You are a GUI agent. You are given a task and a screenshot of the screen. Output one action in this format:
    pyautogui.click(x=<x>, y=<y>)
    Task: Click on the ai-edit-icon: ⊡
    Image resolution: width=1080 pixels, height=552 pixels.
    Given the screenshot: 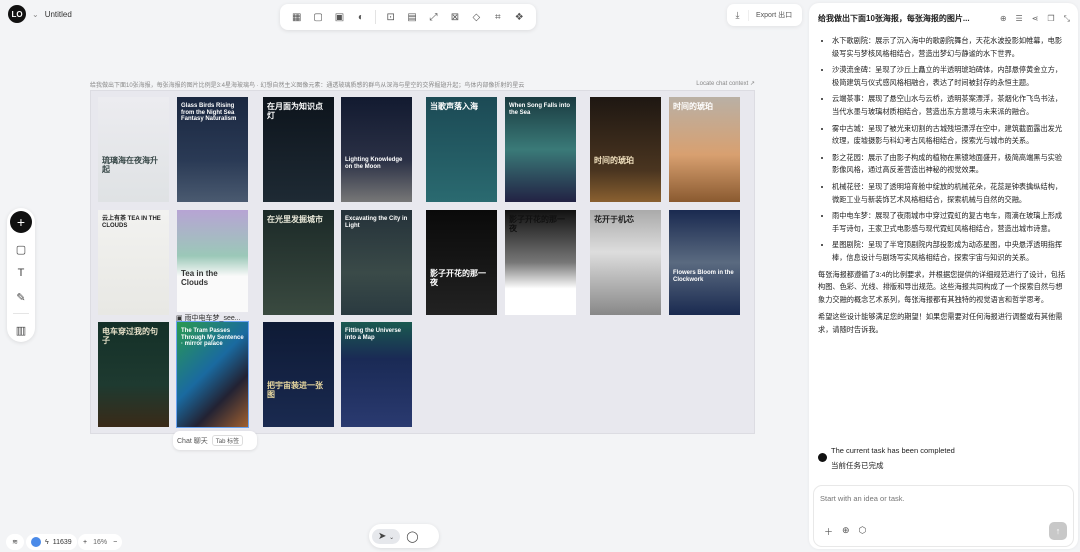 What is the action you would take?
    pyautogui.click(x=391, y=17)
    